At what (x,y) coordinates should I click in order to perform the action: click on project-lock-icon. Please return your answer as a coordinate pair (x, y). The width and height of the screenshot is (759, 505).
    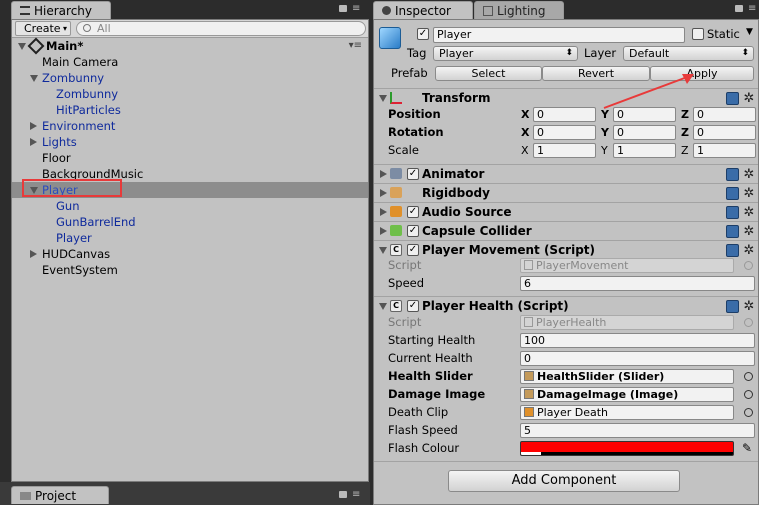
    Looking at the image, I should click on (343, 494).